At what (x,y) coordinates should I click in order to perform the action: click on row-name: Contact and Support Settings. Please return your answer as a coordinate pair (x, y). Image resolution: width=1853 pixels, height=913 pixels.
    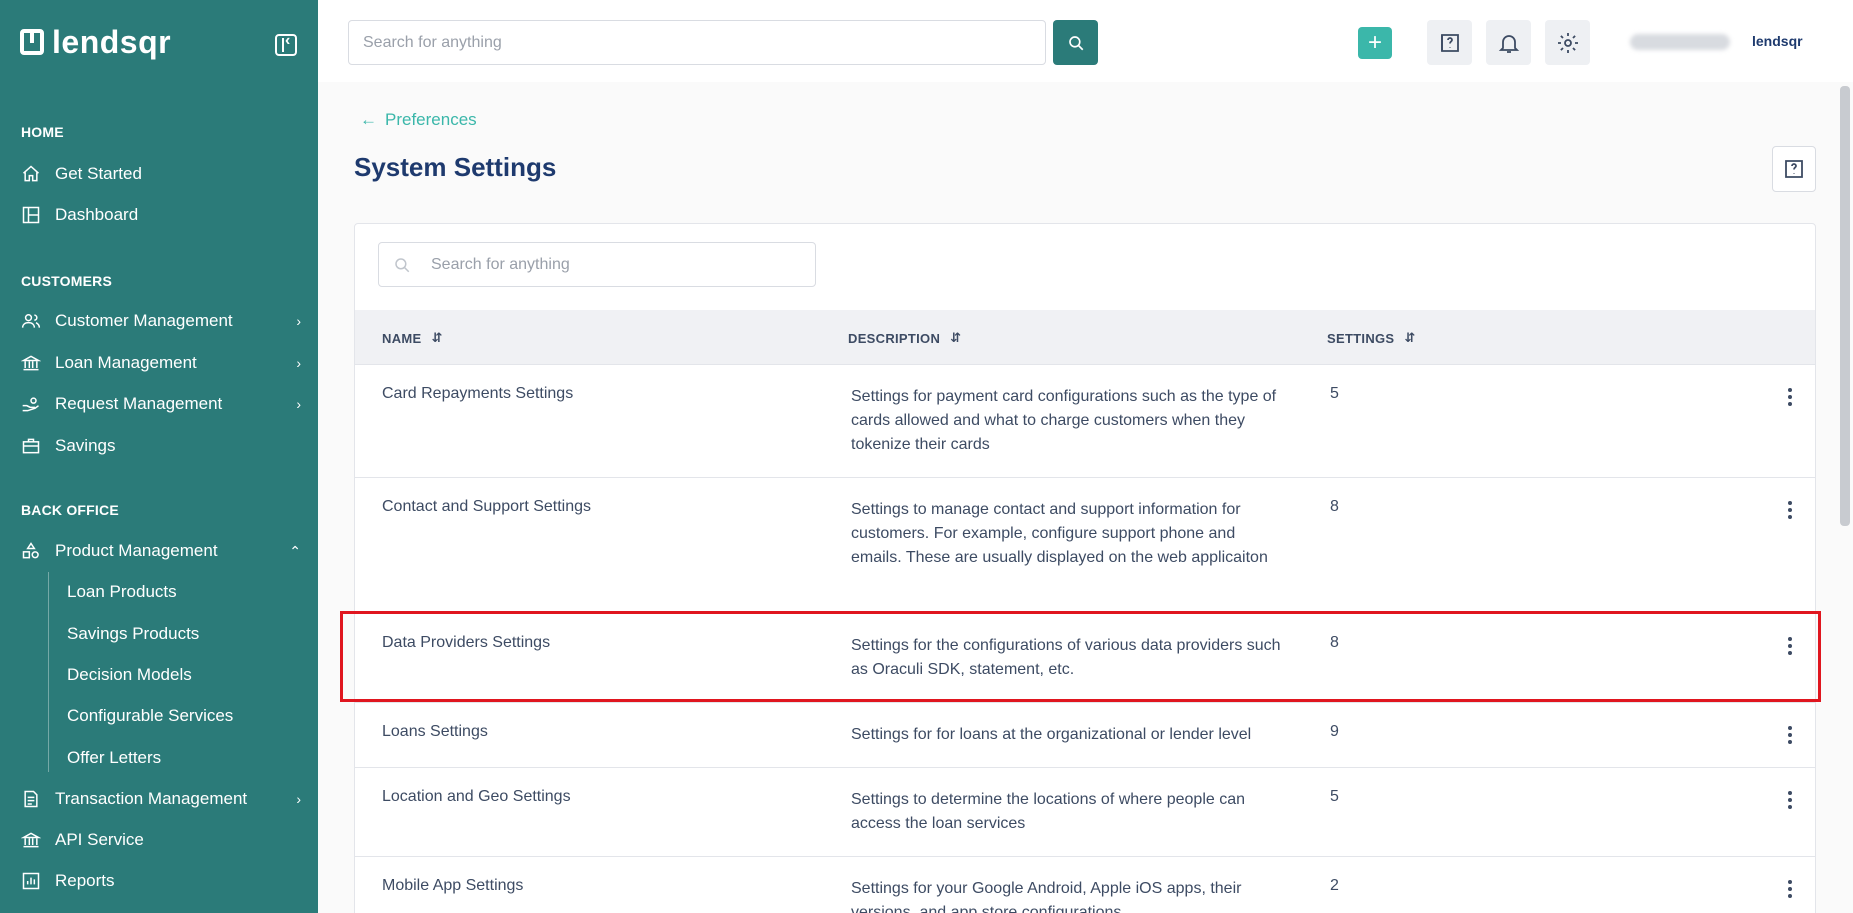
    Looking at the image, I should click on (487, 506).